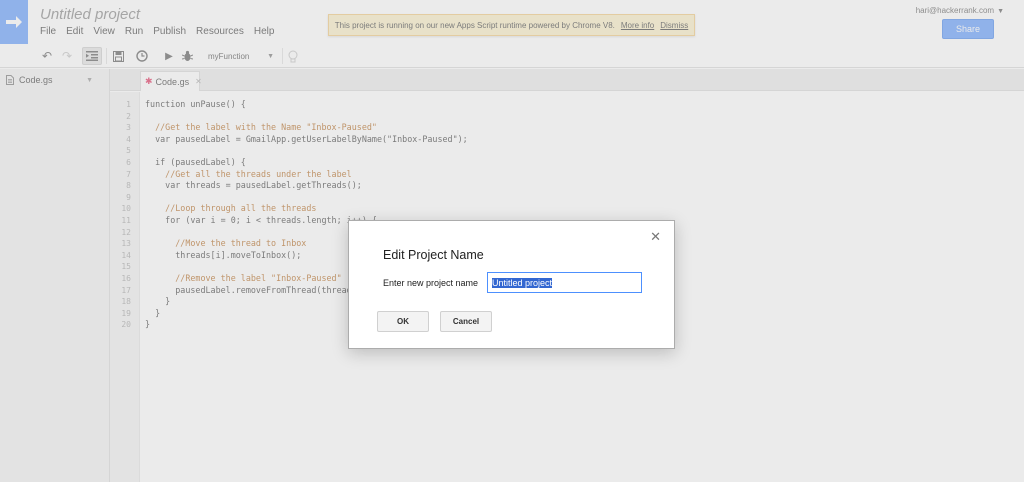  Describe the element at coordinates (431, 283) in the screenshot. I see `project-name-label: Enter new project name` at that location.